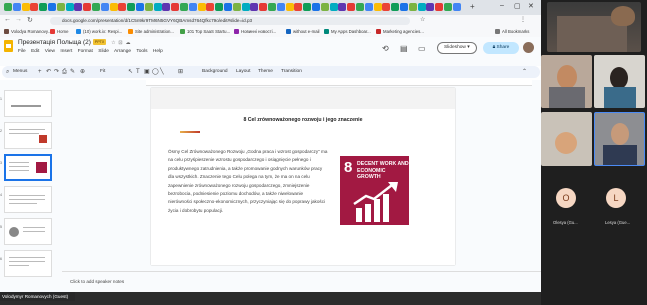  What do you see at coordinates (59, 32) in the screenshot?
I see `bookmark-item: Home` at bounding box center [59, 32].